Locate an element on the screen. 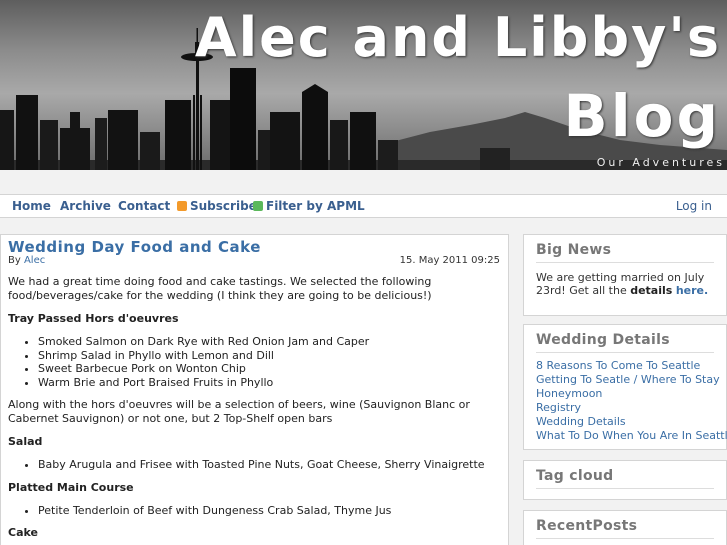 The image size is (727, 545). author-link: Alec is located at coordinates (34, 260).